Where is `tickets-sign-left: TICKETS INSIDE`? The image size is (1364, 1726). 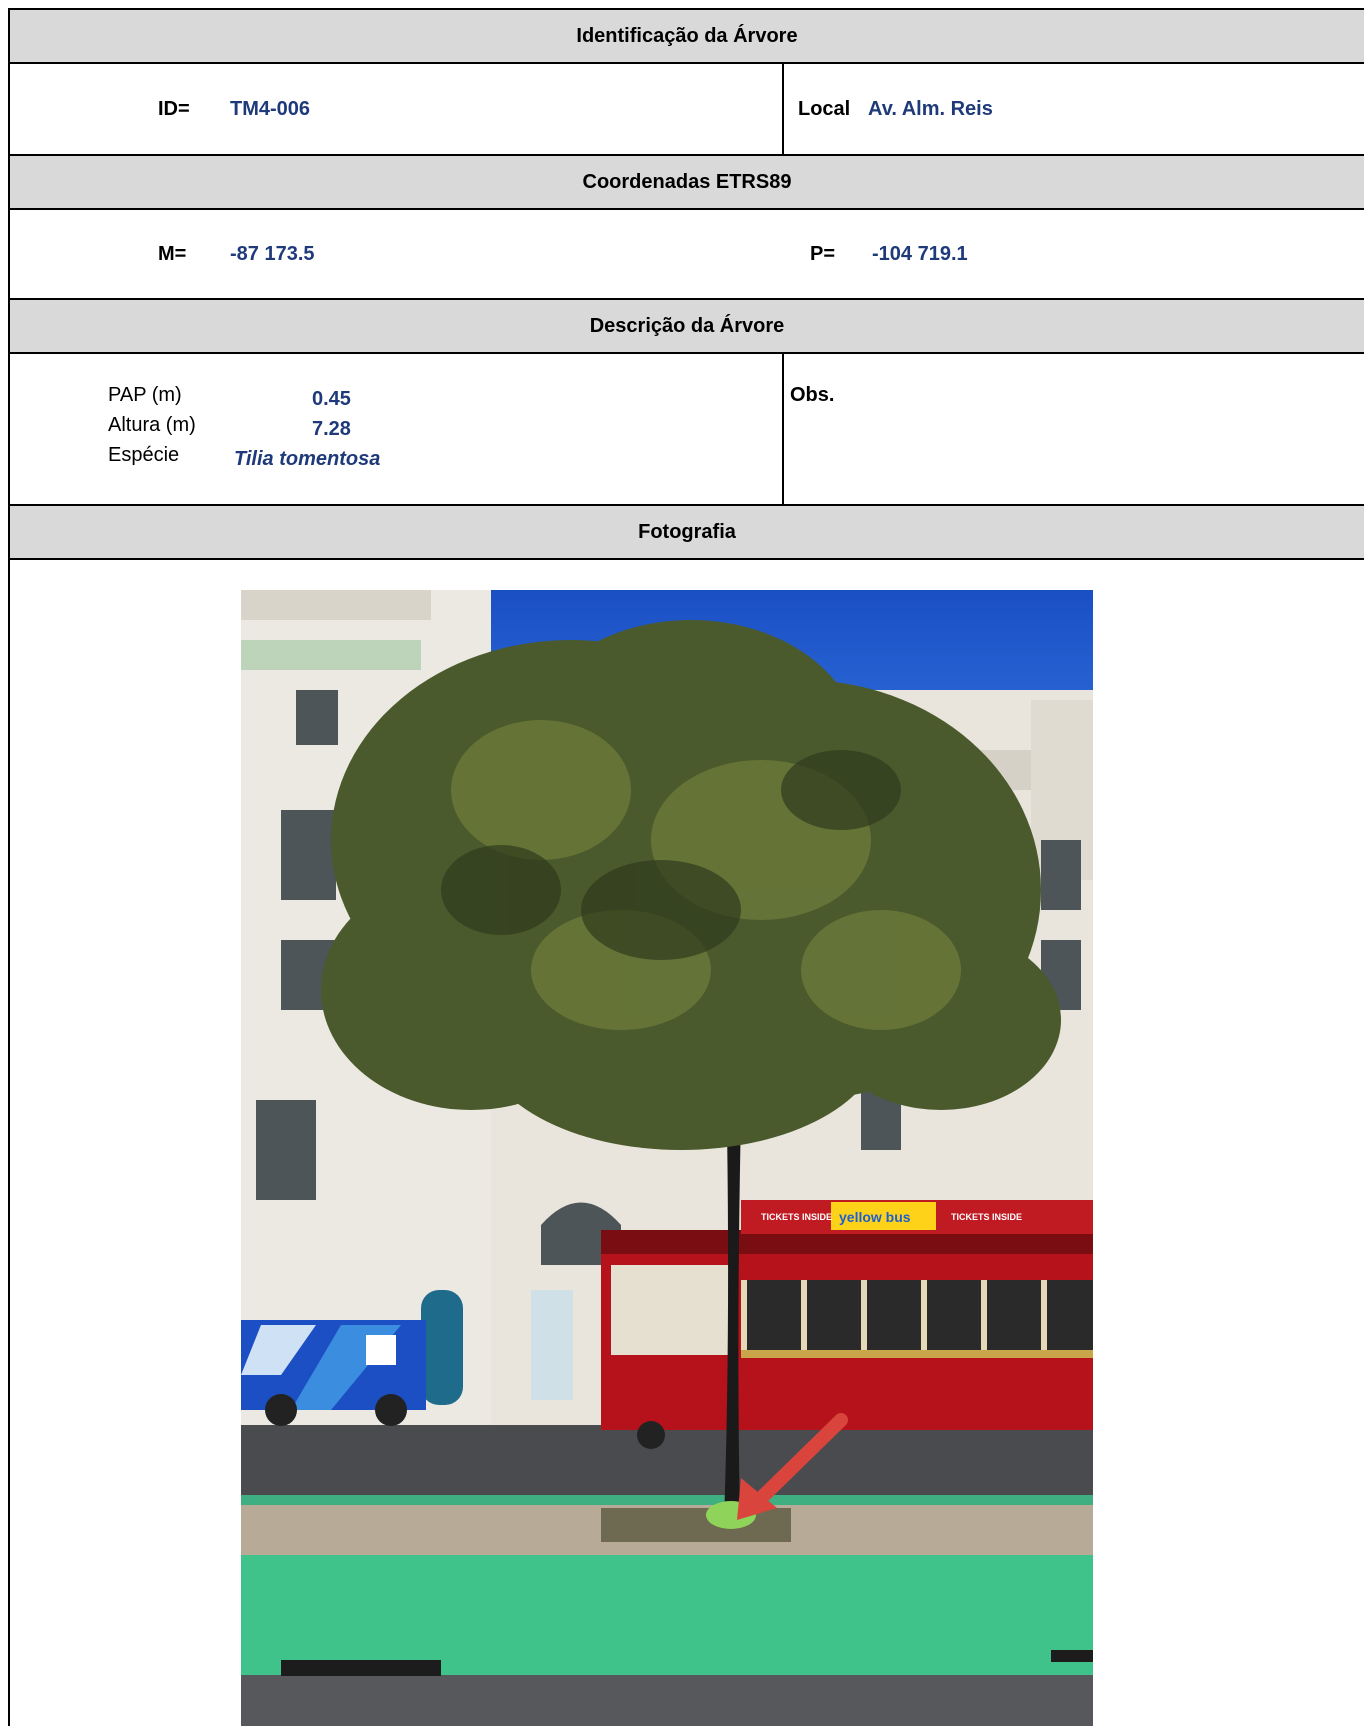
tickets-sign-left: TICKETS INSIDE is located at coordinates (796, 1217).